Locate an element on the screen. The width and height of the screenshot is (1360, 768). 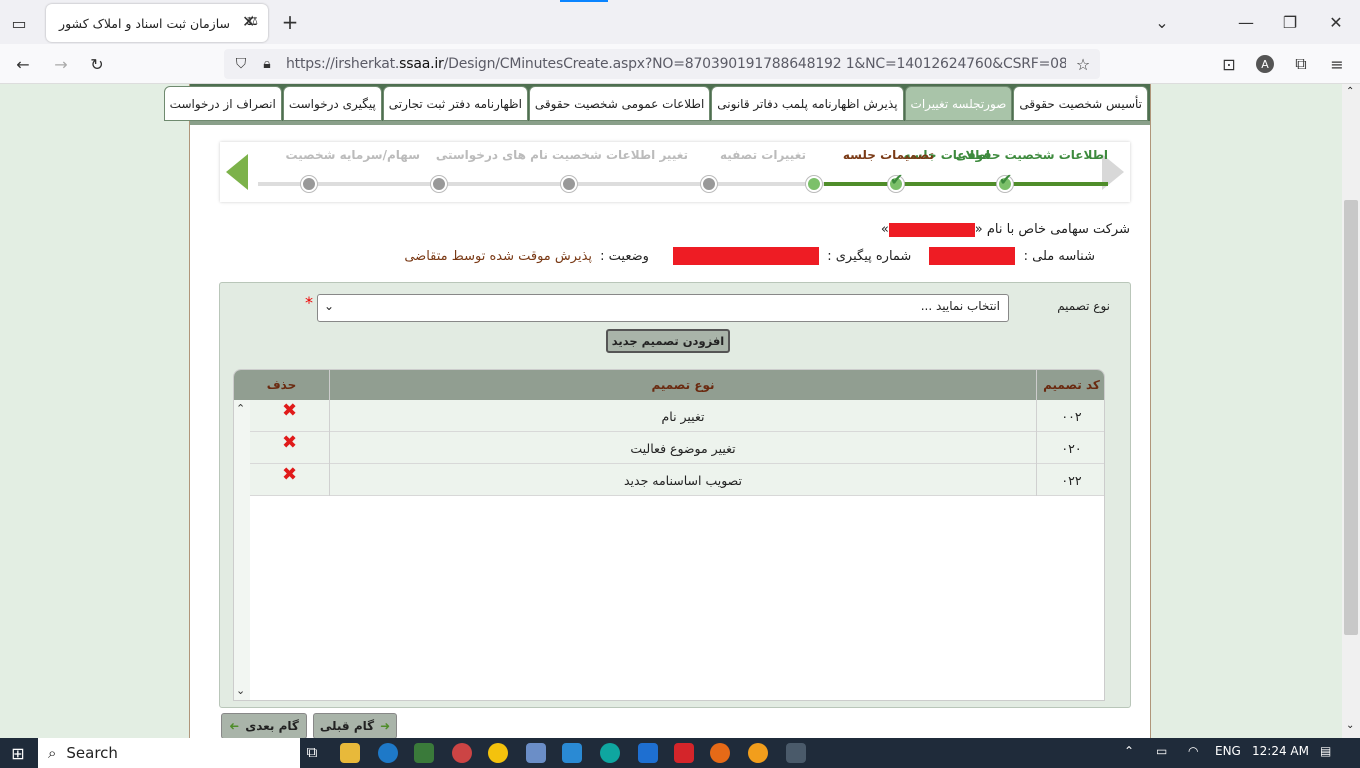
clock: 12:24 AM is located at coordinates (1280, 751).